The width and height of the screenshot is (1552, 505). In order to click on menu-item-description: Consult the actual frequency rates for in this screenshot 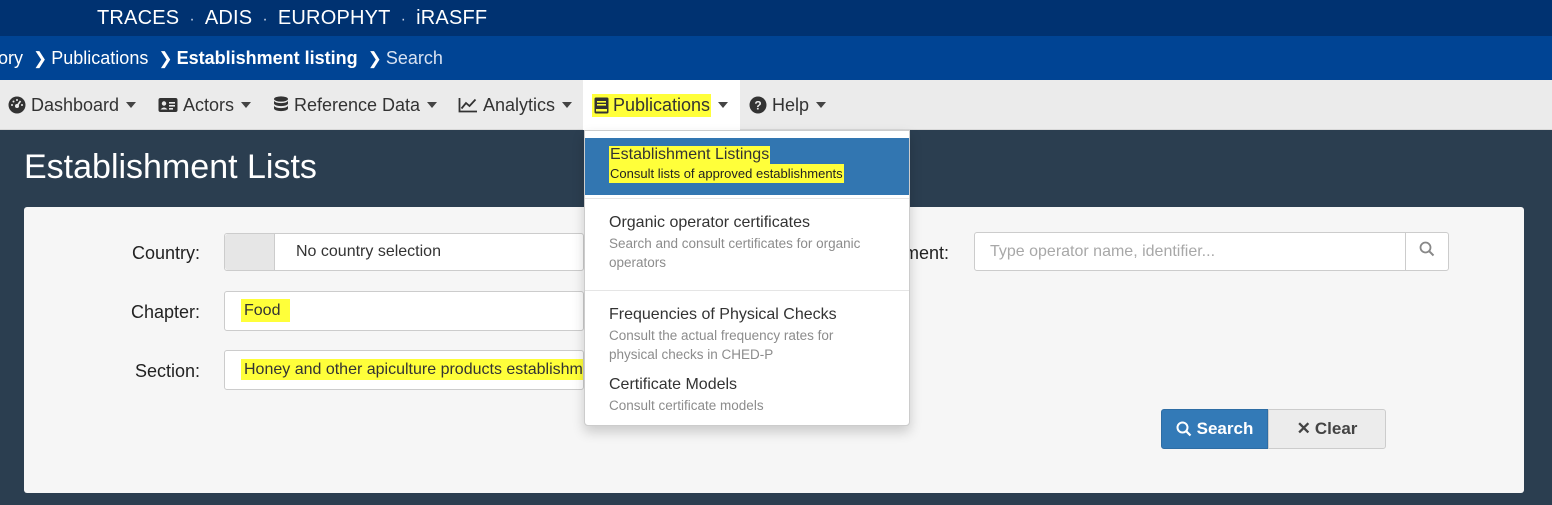, I will do `click(721, 335)`.